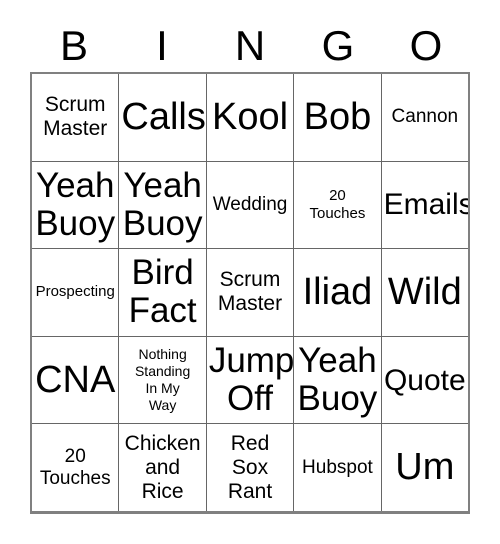  I want to click on bingo-cell-4-4: Um, so click(425, 467).